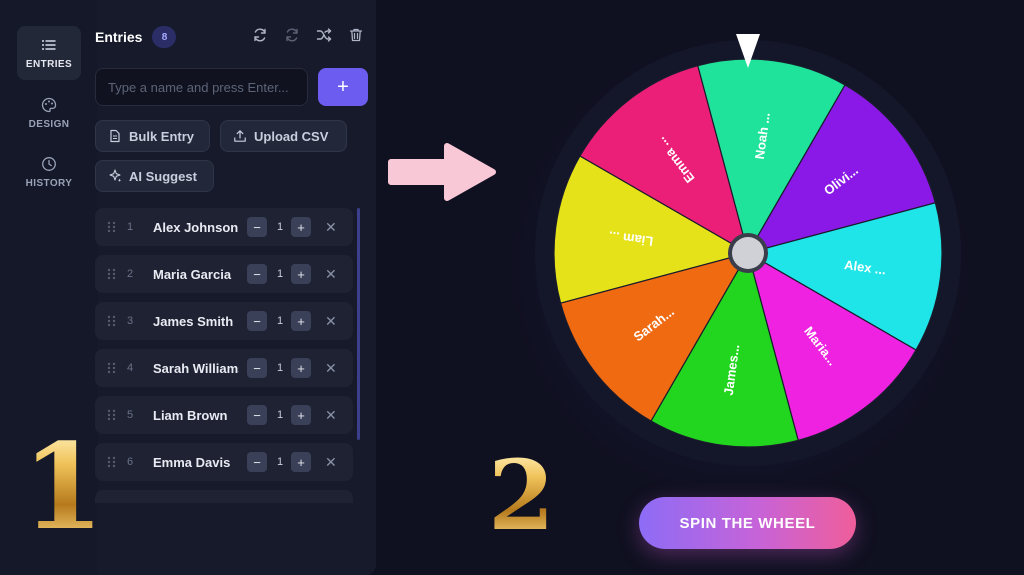 This screenshot has width=1024, height=575. What do you see at coordinates (49, 113) in the screenshot?
I see `rail-item-design: DESIGN` at bounding box center [49, 113].